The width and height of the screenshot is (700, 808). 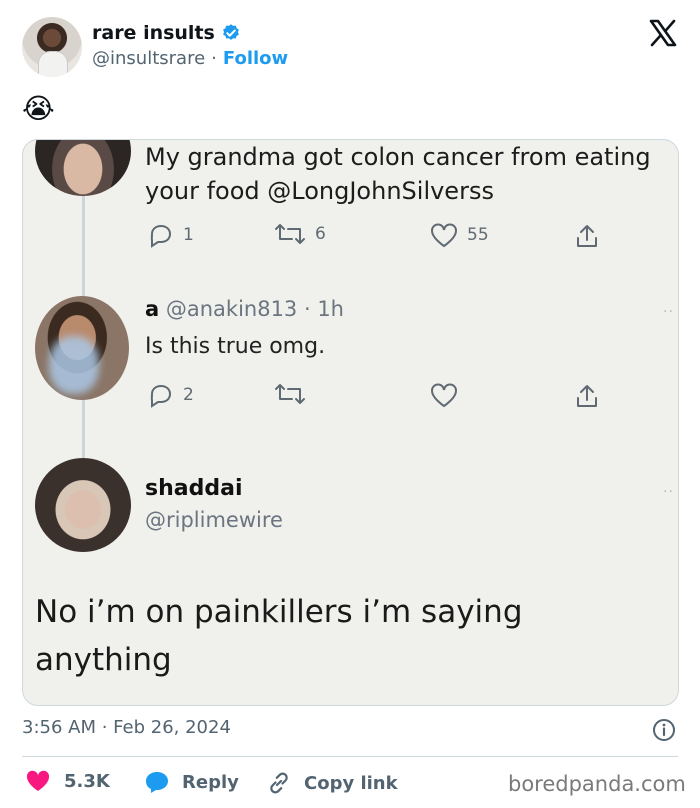 What do you see at coordinates (153, 33) in the screenshot?
I see `author-display-name: rare insults` at bounding box center [153, 33].